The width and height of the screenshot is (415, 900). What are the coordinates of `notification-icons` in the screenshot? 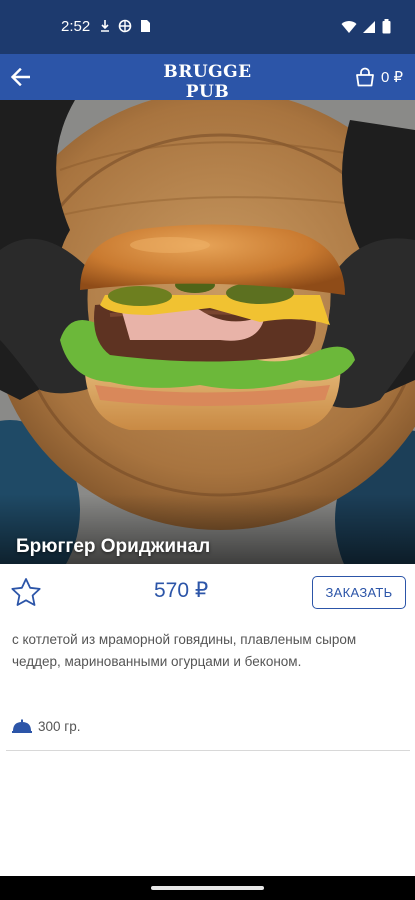 It's located at (125, 26).